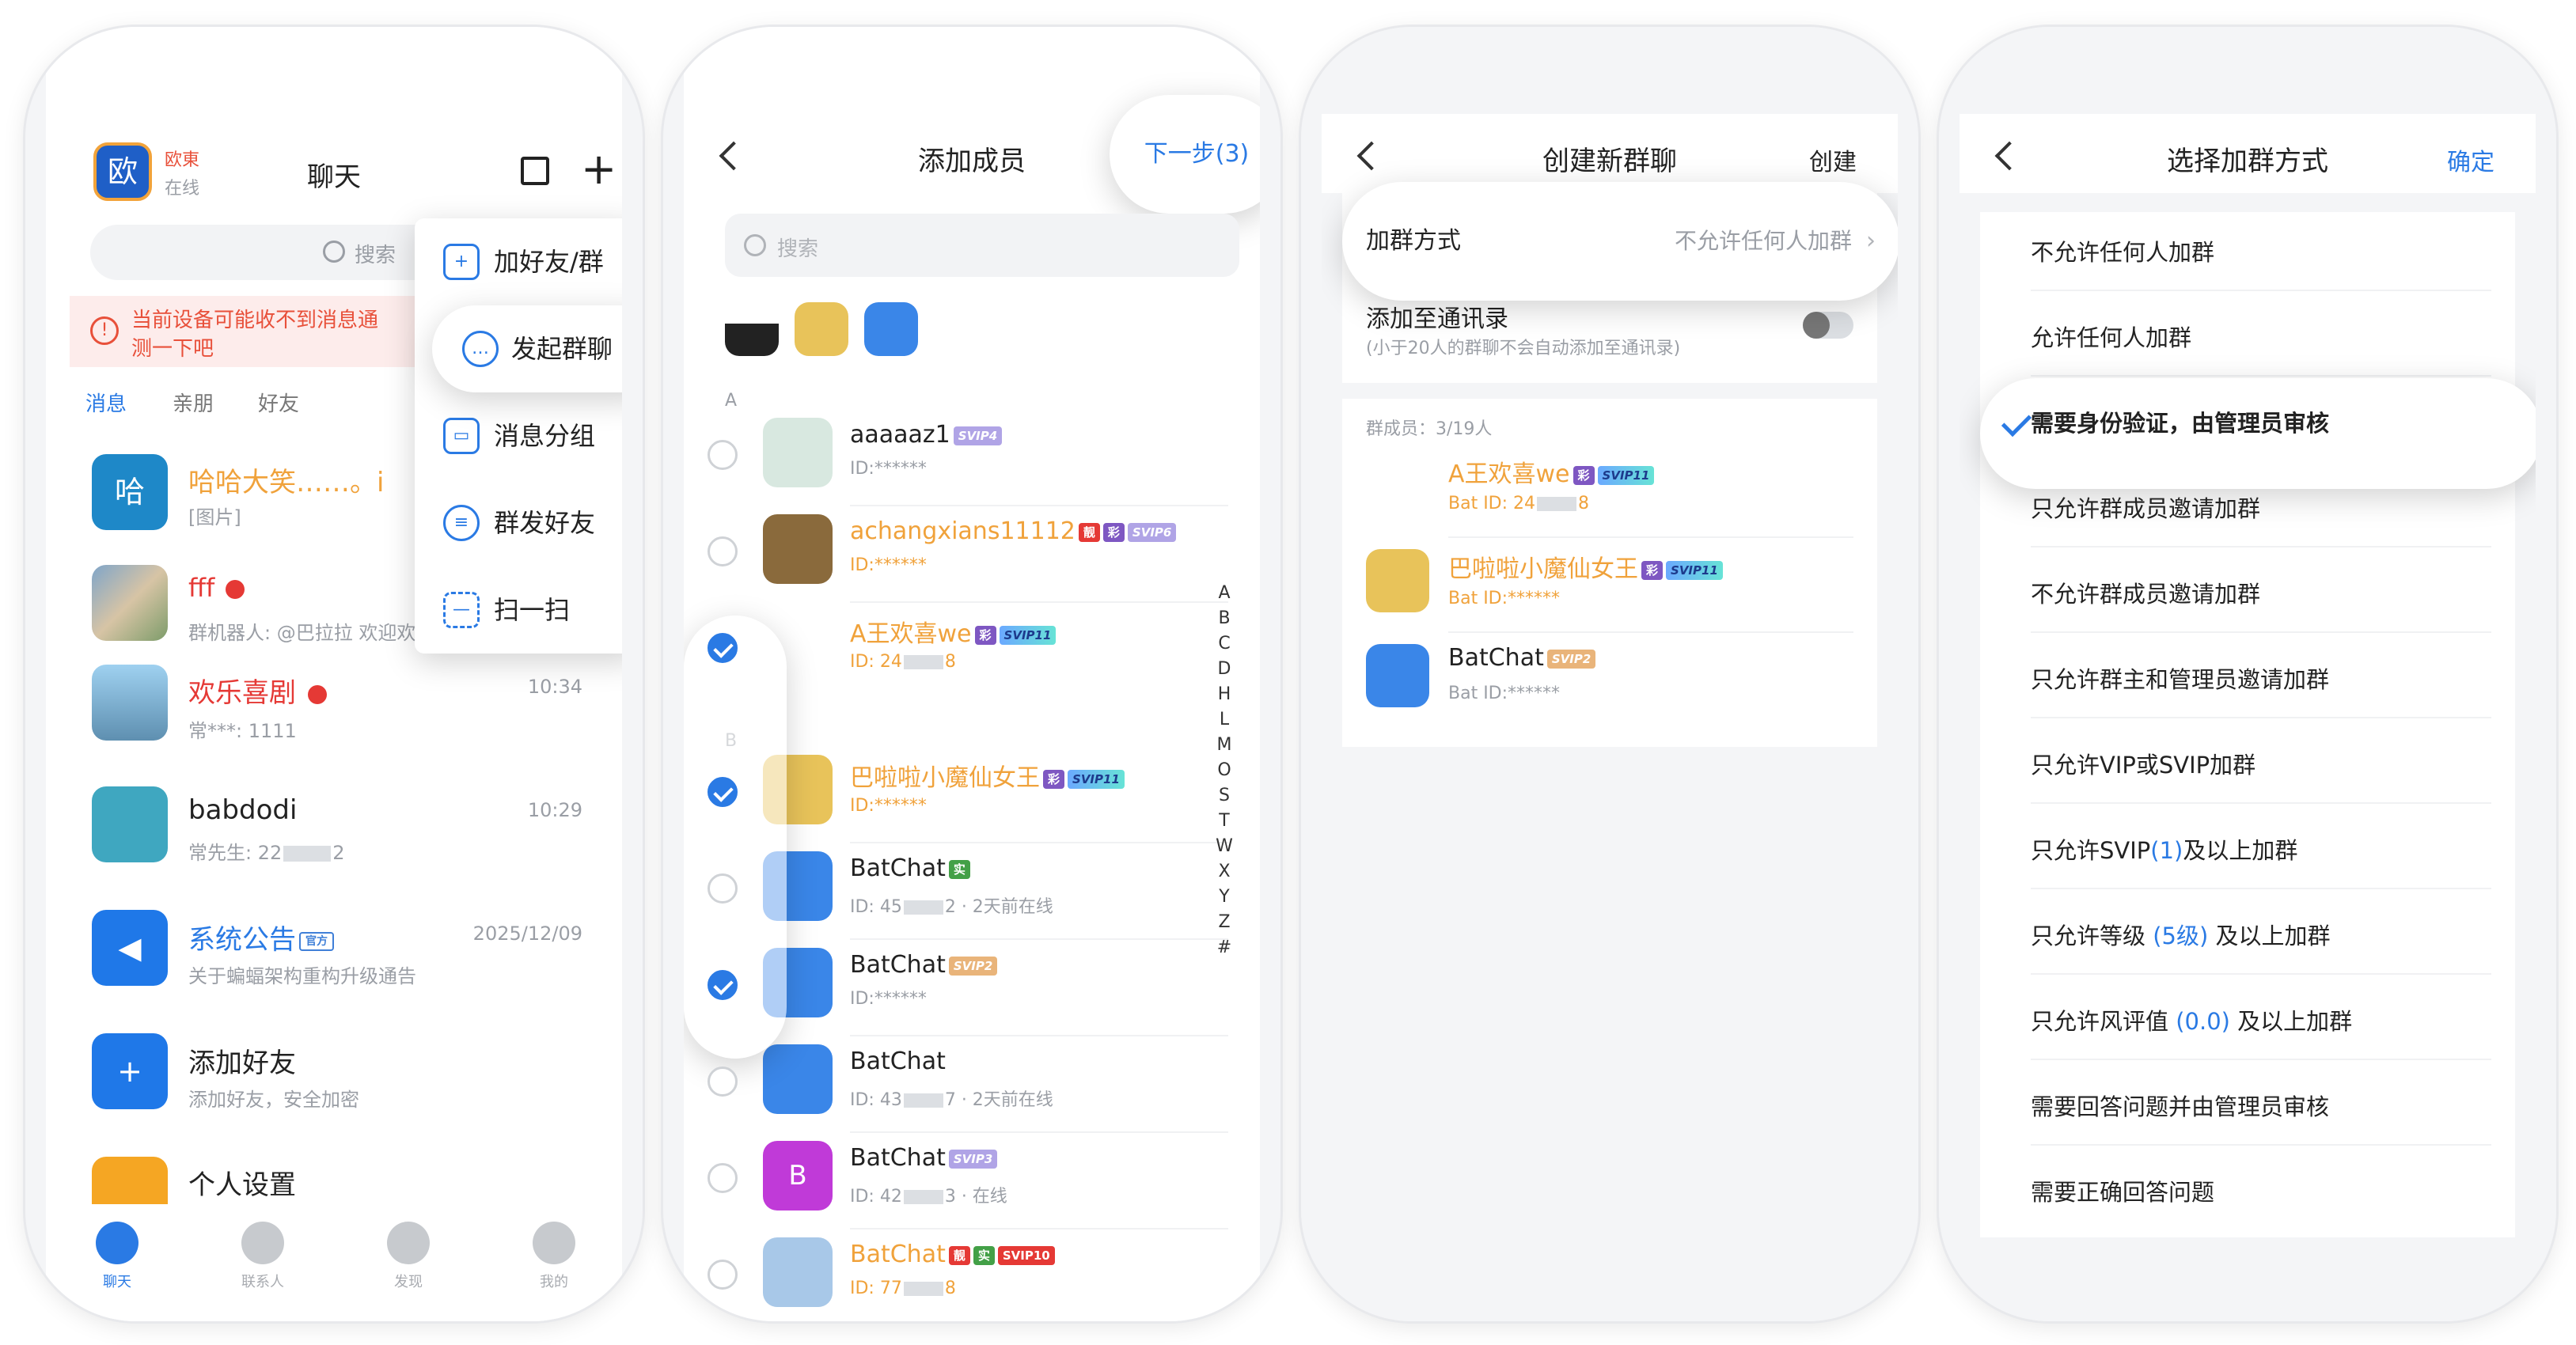 Image resolution: width=2576 pixels, height=1345 pixels. I want to click on add-friend-avatar: +, so click(130, 1071).